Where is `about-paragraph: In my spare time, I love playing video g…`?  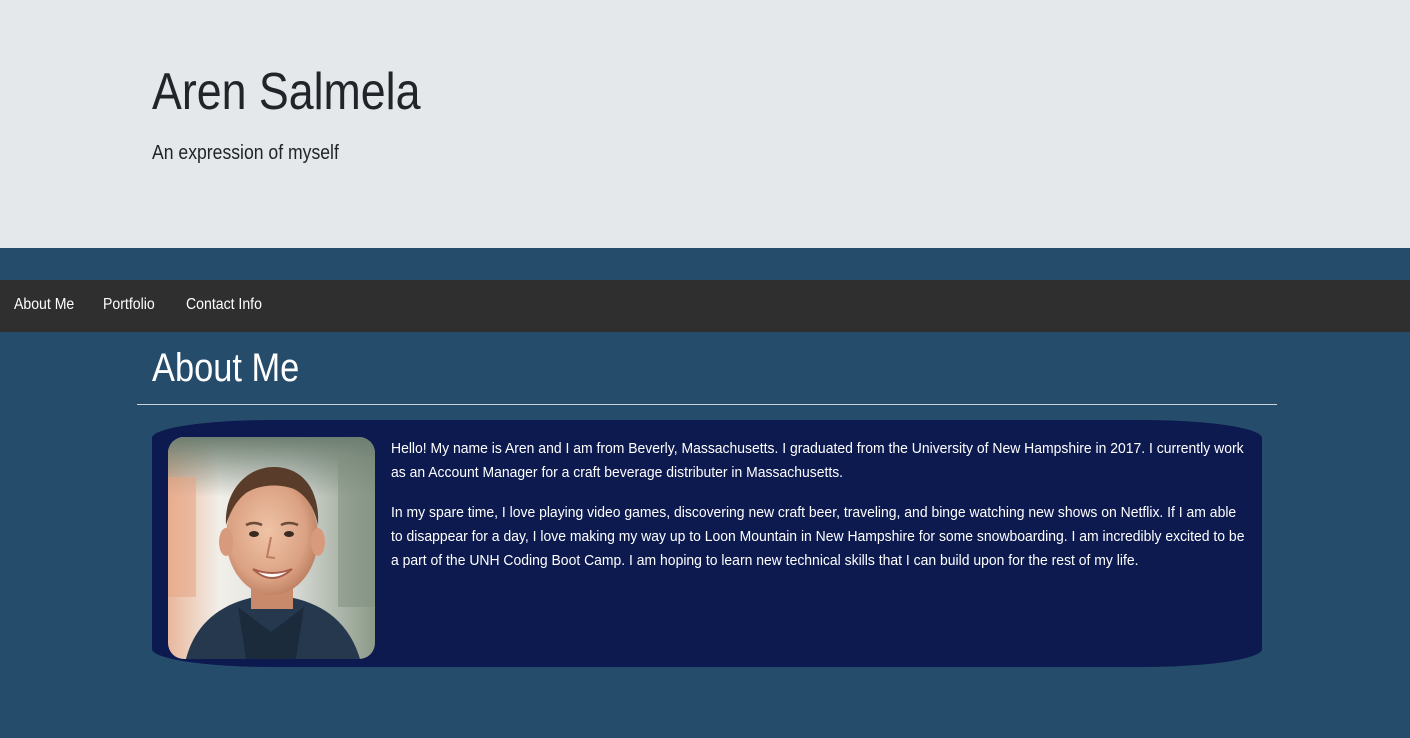 about-paragraph: In my spare time, I love playing video g… is located at coordinates (818, 536).